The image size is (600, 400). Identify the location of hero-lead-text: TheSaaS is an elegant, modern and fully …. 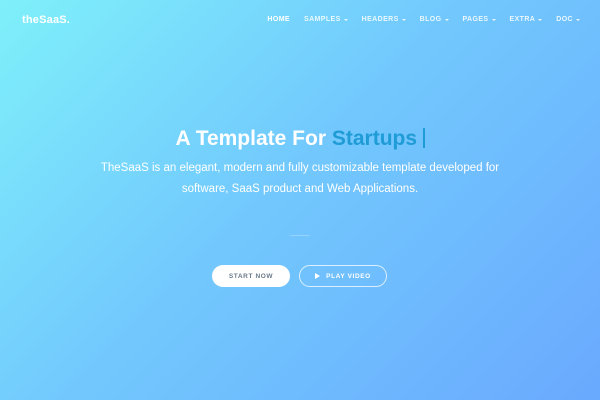
(300, 179).